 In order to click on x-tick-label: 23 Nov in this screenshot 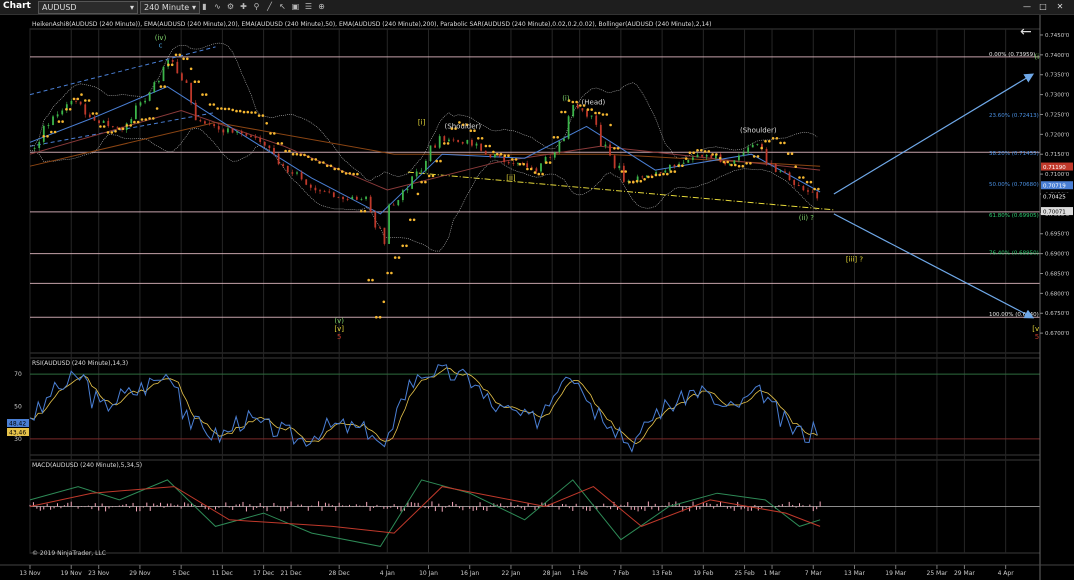, I will do `click(99, 573)`.